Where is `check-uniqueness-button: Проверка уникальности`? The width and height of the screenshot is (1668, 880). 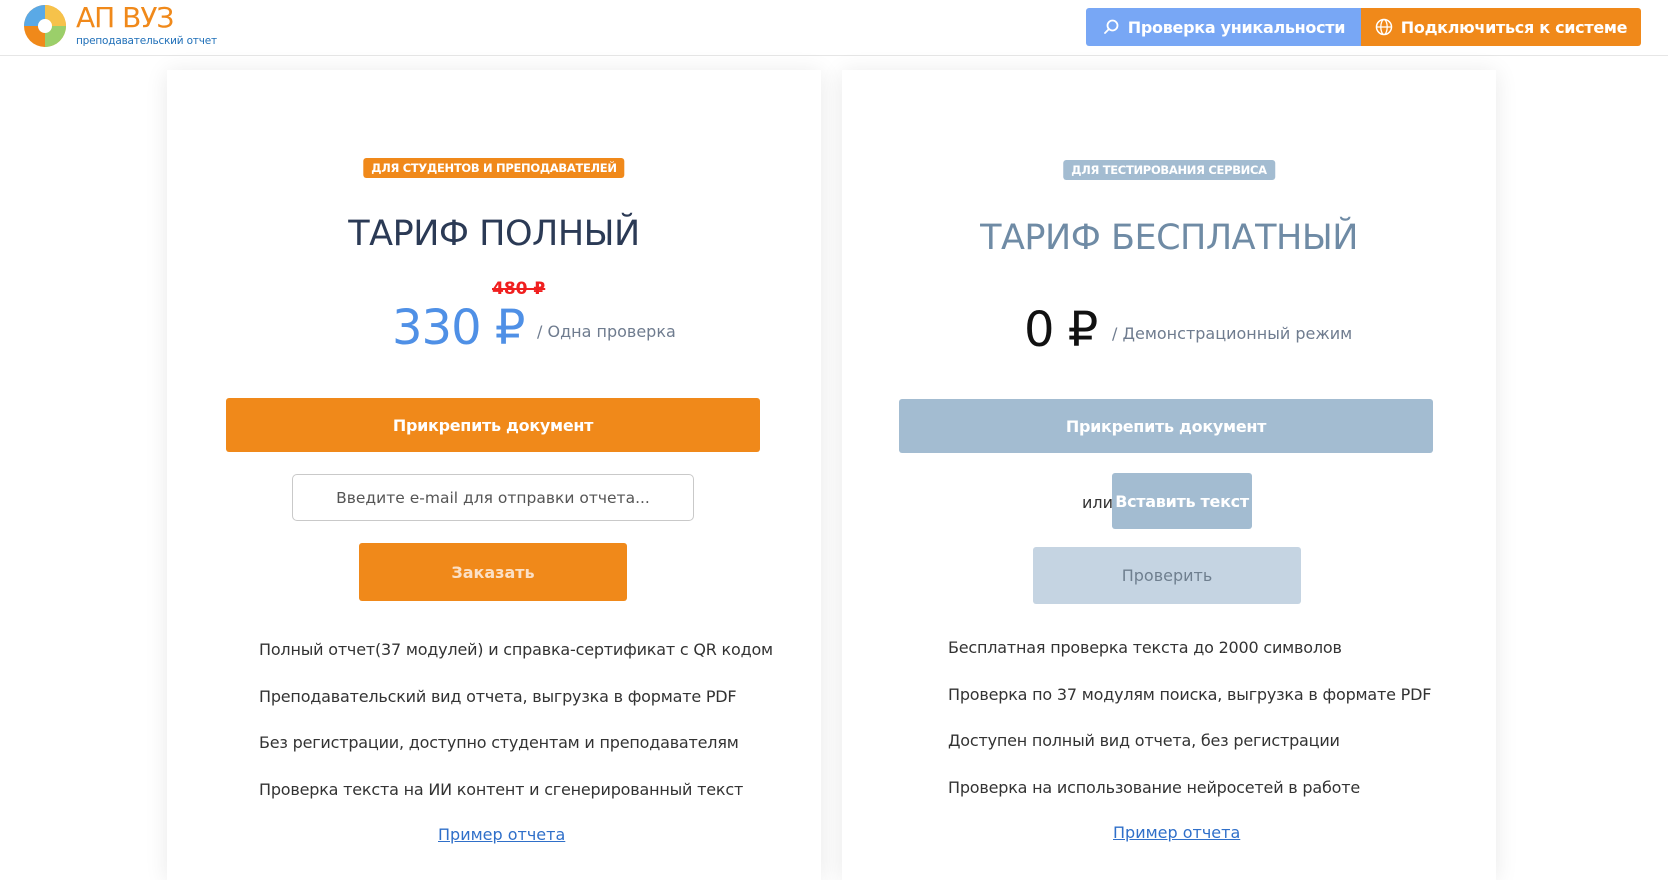 check-uniqueness-button: Проверка уникальности is located at coordinates (1223, 27).